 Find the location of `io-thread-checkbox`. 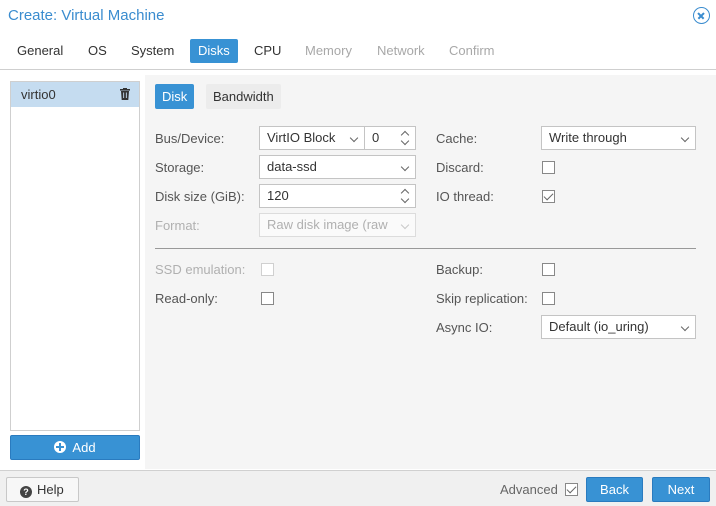

io-thread-checkbox is located at coordinates (548, 196).